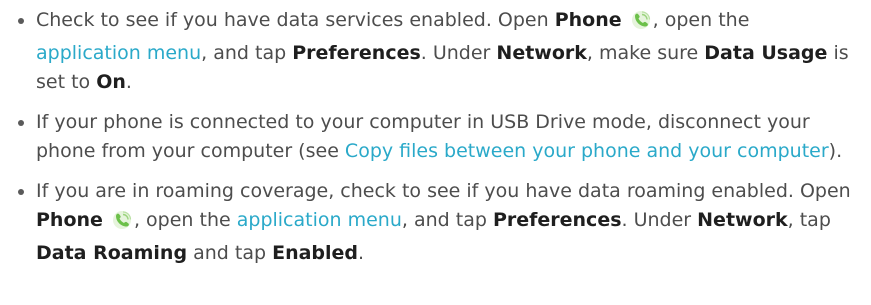 The image size is (871, 305). Describe the element at coordinates (111, 82) in the screenshot. I see `on-label: On` at that location.